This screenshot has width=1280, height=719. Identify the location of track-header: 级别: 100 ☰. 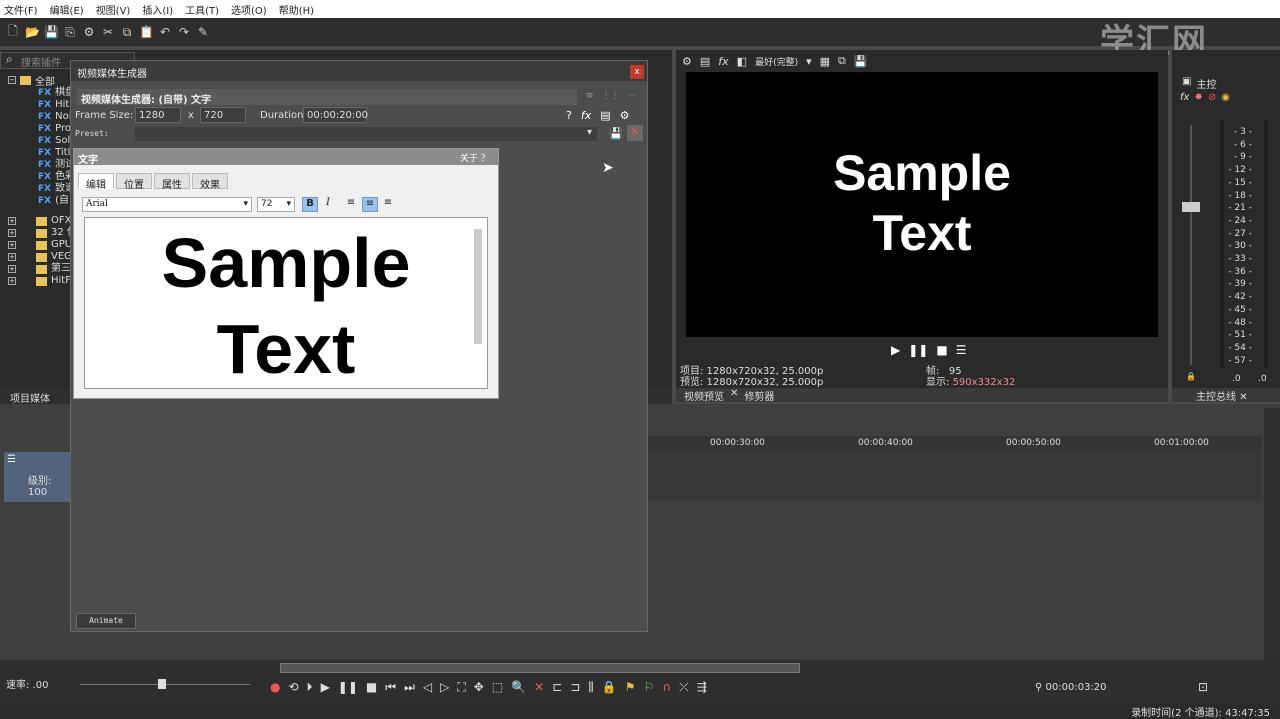
(37, 477).